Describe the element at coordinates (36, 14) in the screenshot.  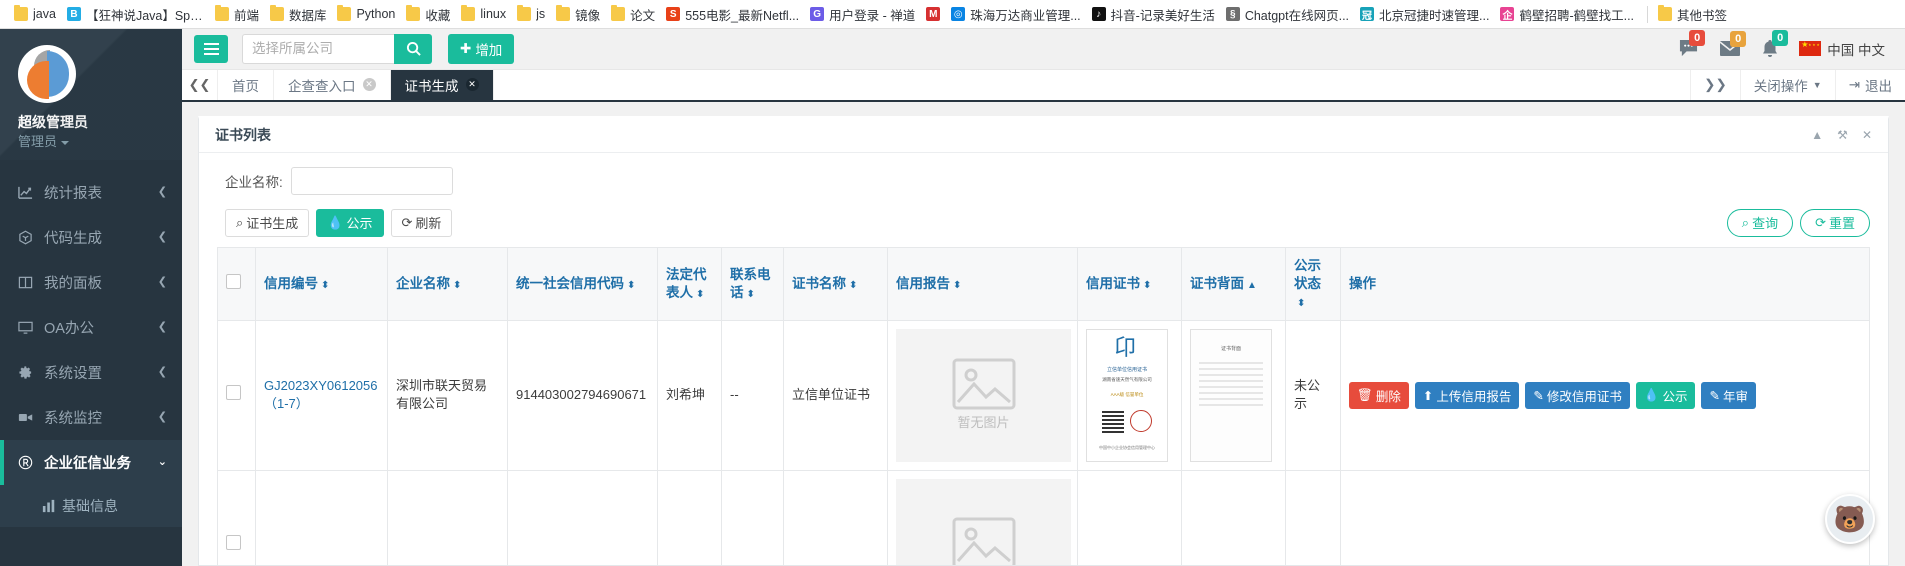
I see `bookmark-item: java` at that location.